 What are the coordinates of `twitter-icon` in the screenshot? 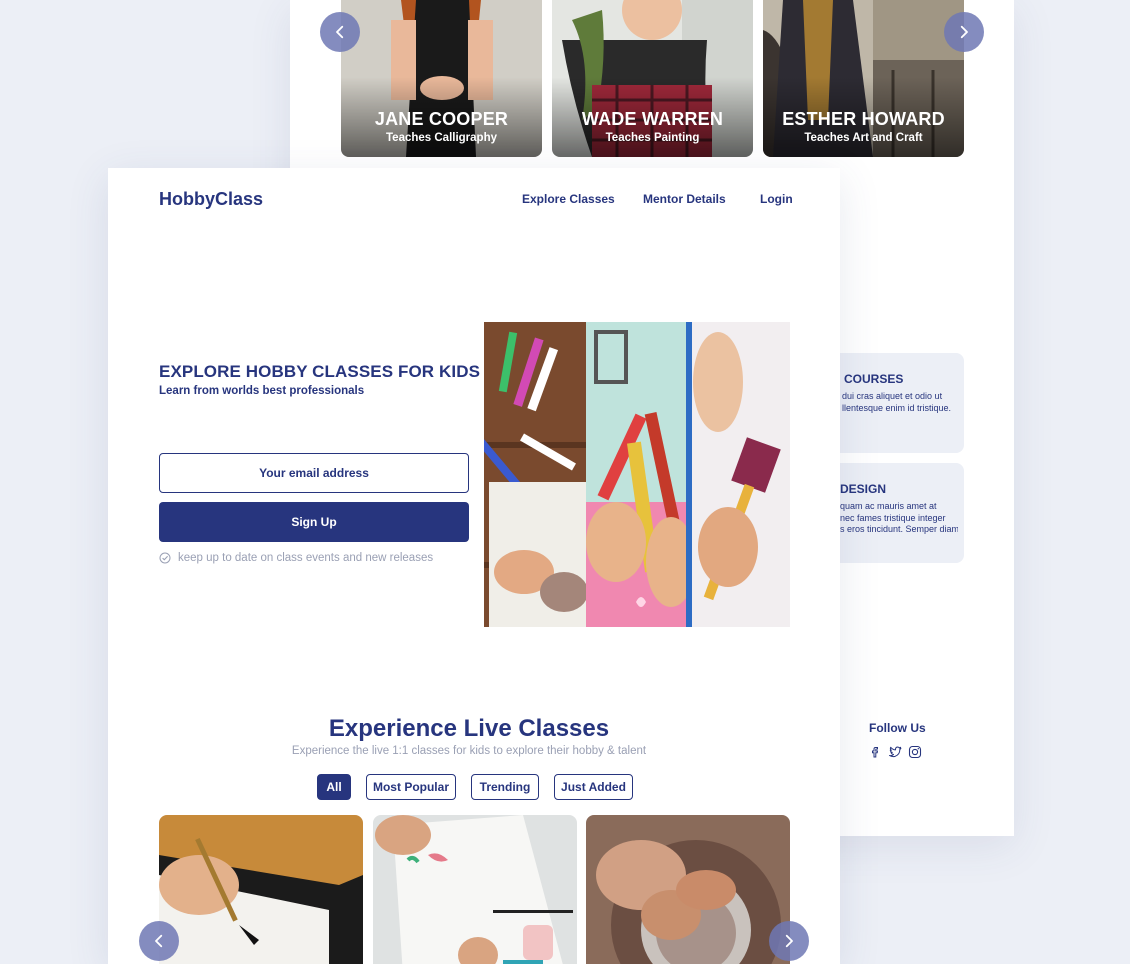 It's located at (895, 752).